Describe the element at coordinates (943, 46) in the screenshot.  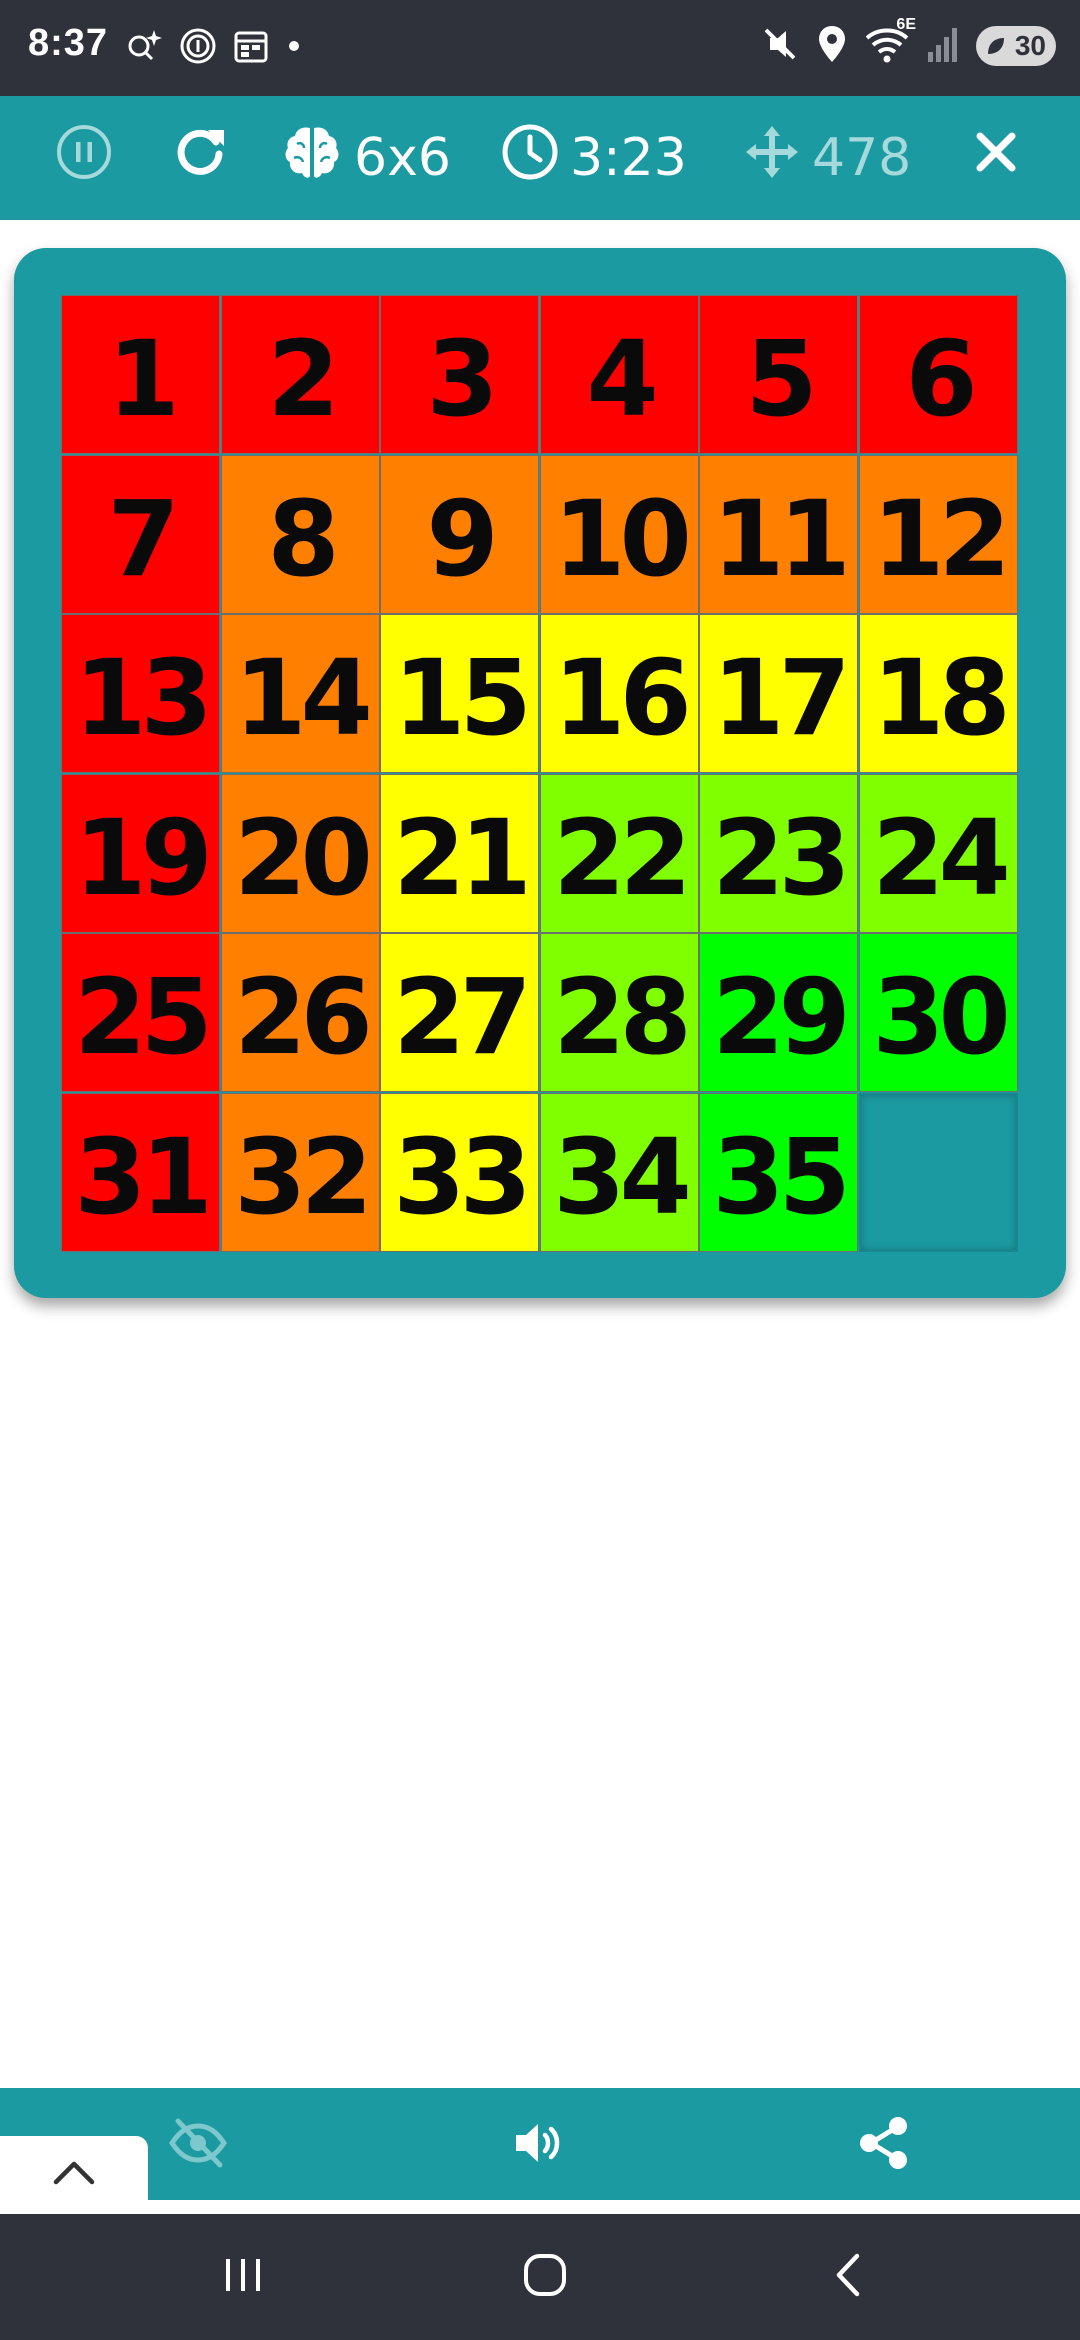
I see `signal-icon` at that location.